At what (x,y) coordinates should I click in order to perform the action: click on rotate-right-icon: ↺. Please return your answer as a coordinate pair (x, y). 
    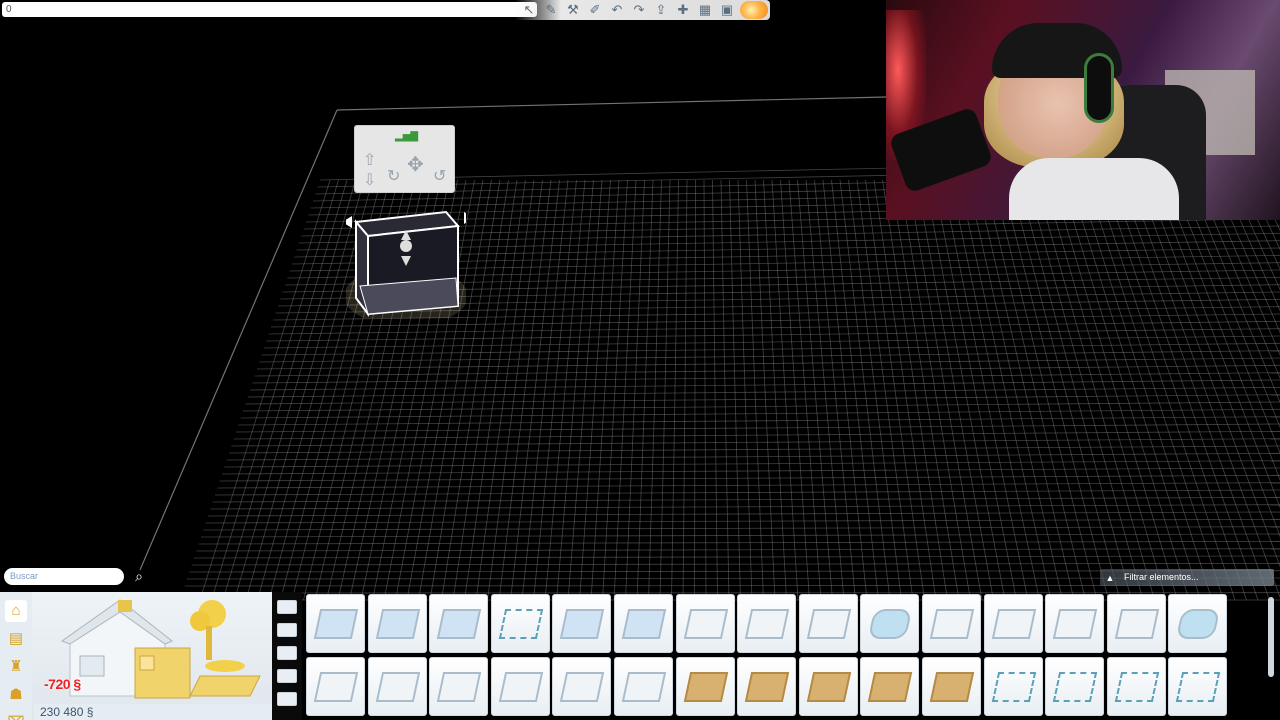
    Looking at the image, I should click on (439, 176).